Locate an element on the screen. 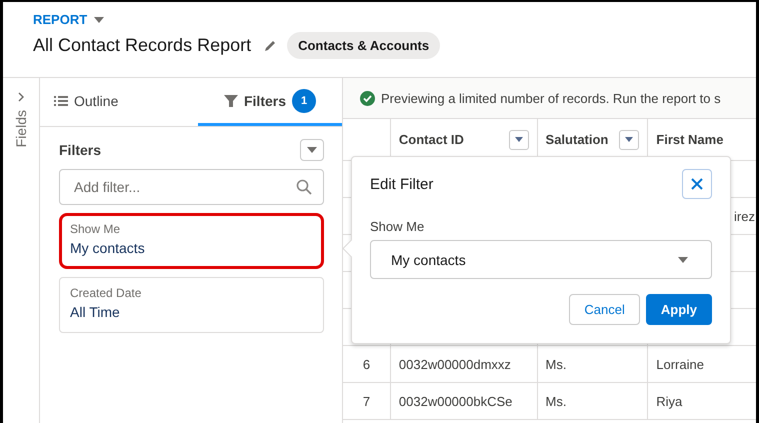 The image size is (759, 423). row-number: 6 is located at coordinates (366, 364).